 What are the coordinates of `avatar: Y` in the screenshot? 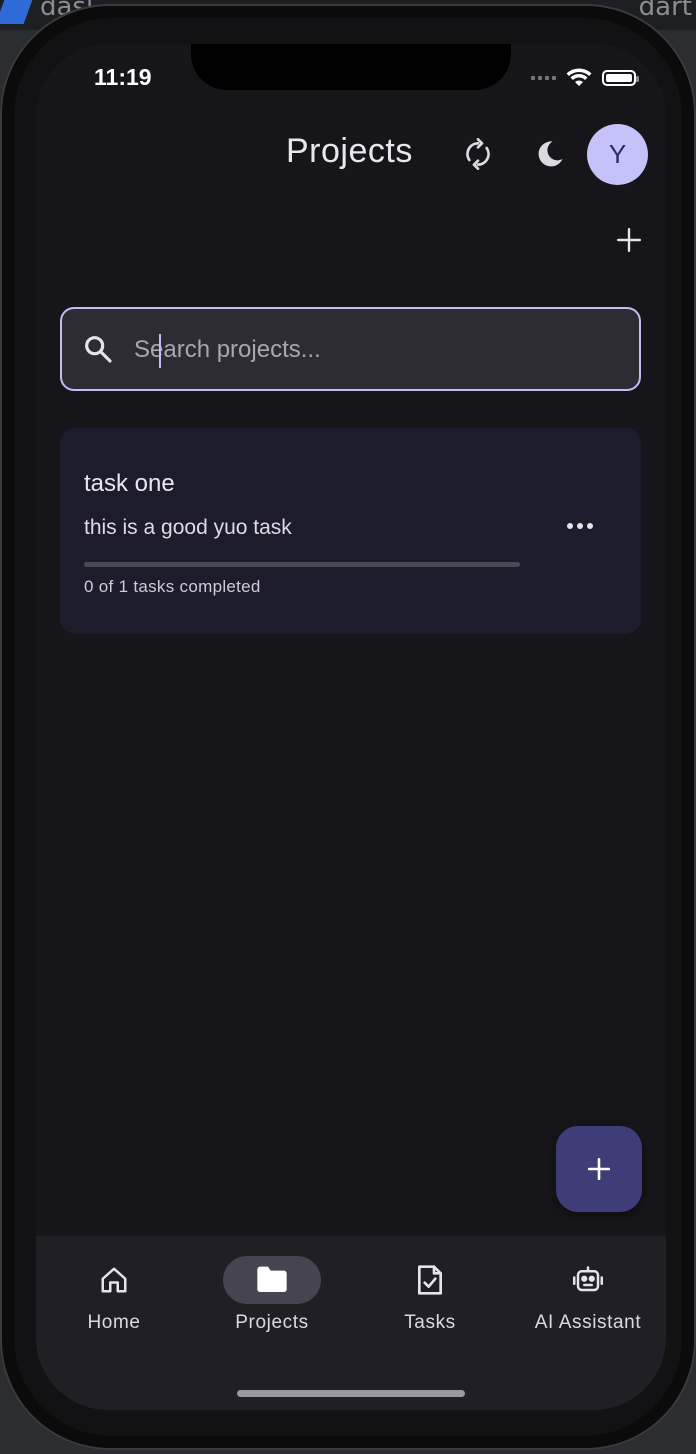 It's located at (617, 154).